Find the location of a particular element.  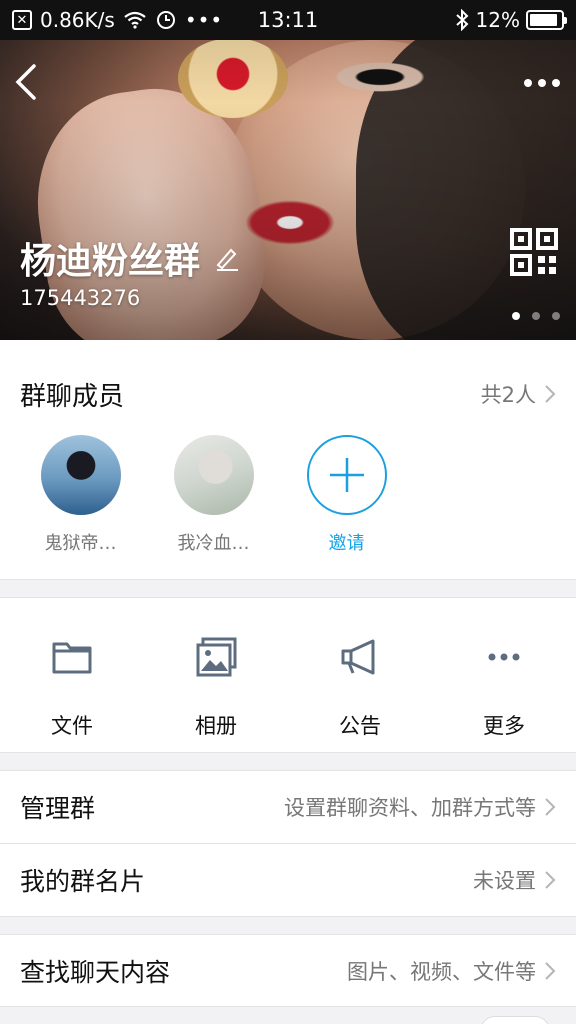

announcement-button: 公告 is located at coordinates (360, 675).